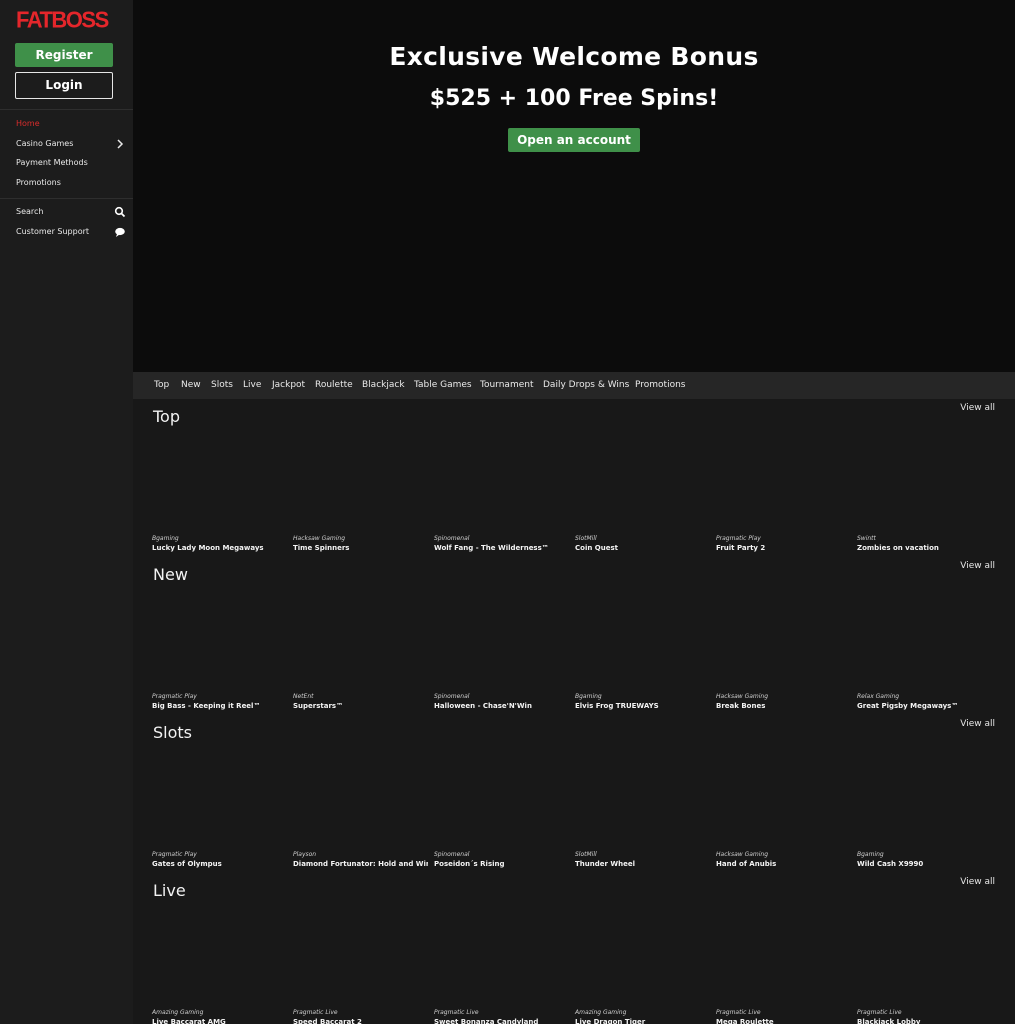 This screenshot has width=1015, height=1024. What do you see at coordinates (30, 211) in the screenshot?
I see `sidebar-item-label: Search` at bounding box center [30, 211].